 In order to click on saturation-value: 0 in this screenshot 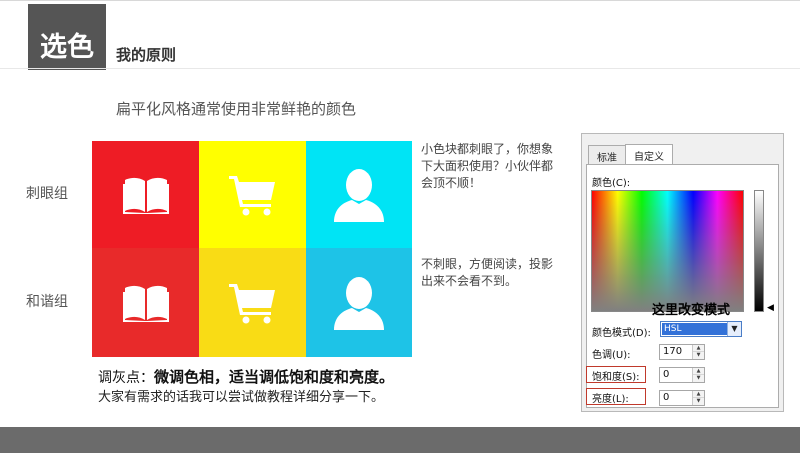, I will do `click(666, 374)`.